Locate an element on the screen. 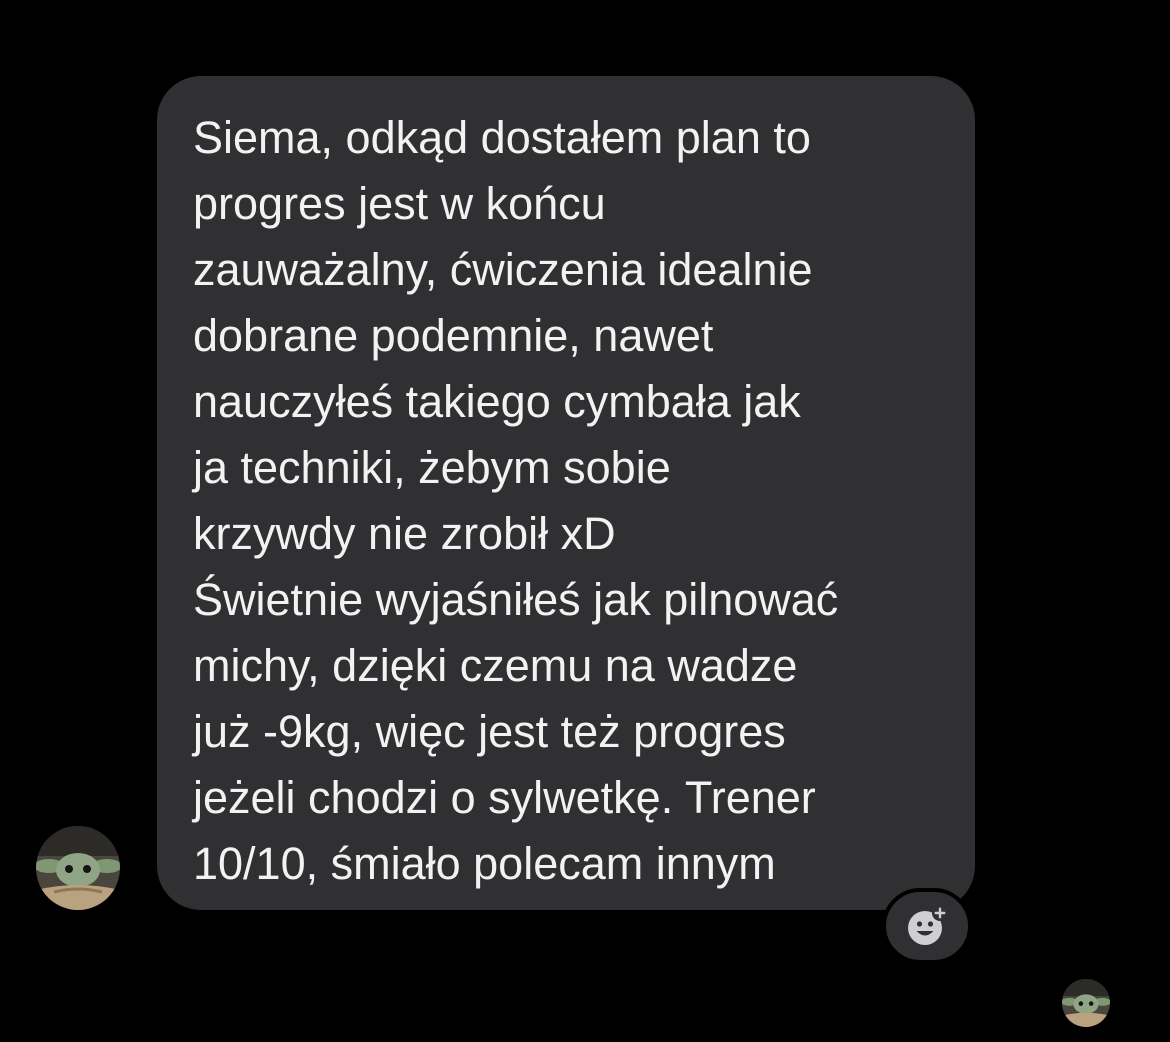 The width and height of the screenshot is (1170, 1042). message-line: zauważalny, ćwiczenia idealnie is located at coordinates (503, 269).